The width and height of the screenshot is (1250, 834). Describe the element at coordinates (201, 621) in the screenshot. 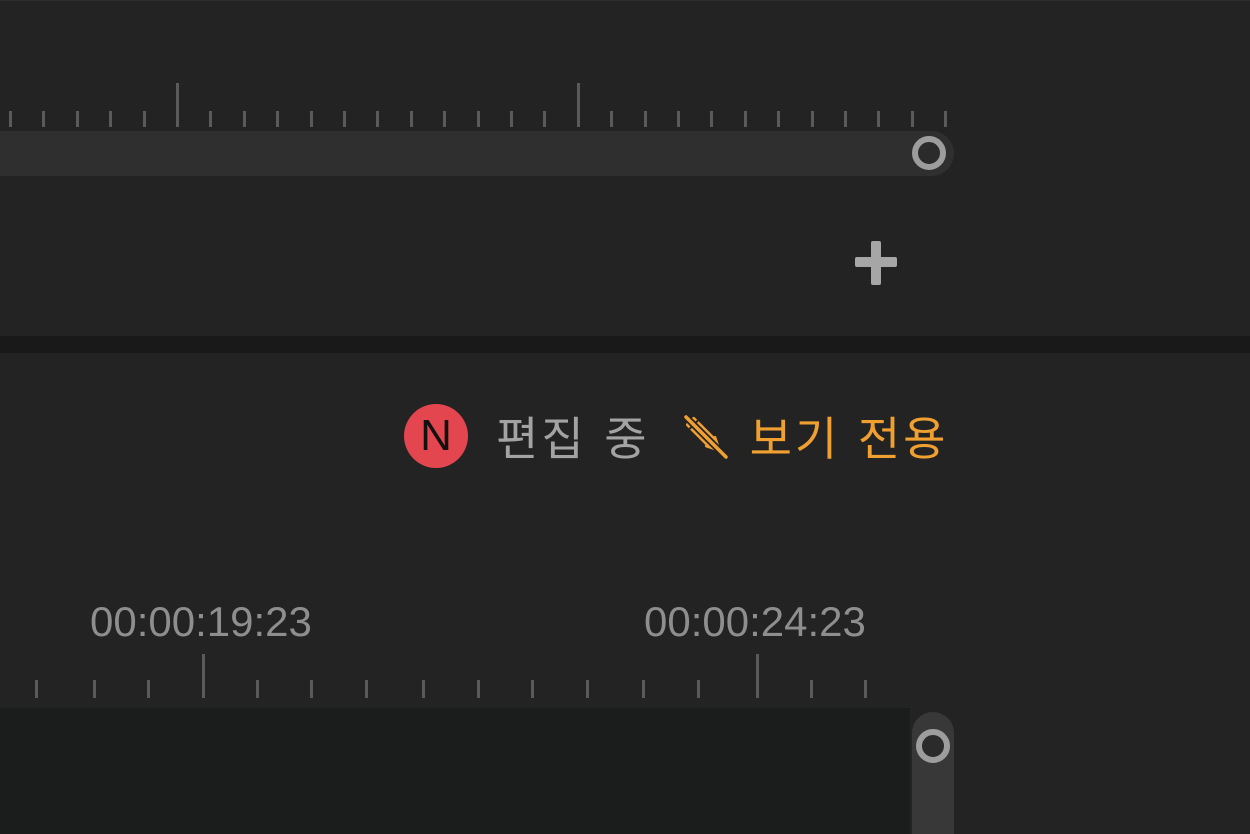

I see `timecode-label: 00:00:19:23` at that location.